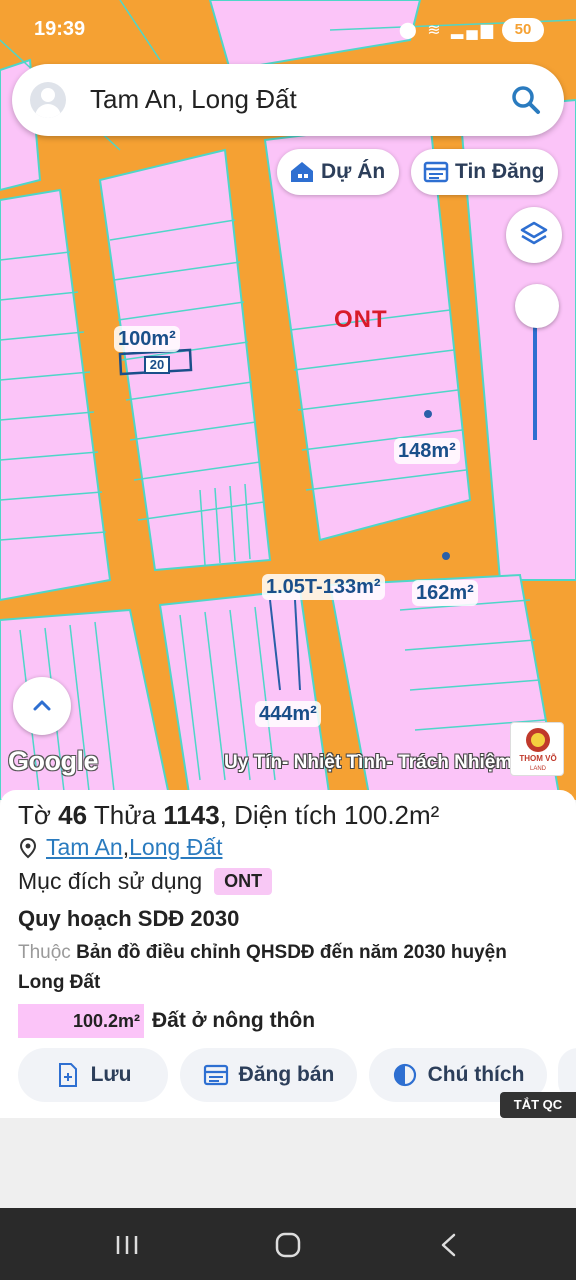 The height and width of the screenshot is (1280, 576). I want to click on parcel-area: , Diện tích 100.2m², so click(329, 815).